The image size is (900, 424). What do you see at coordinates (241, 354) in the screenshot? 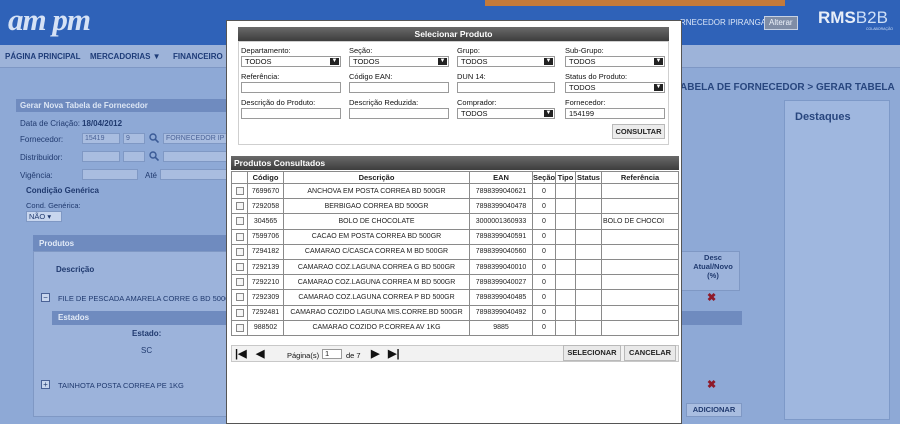
I see `first-page-icon: |◀` at bounding box center [241, 354].